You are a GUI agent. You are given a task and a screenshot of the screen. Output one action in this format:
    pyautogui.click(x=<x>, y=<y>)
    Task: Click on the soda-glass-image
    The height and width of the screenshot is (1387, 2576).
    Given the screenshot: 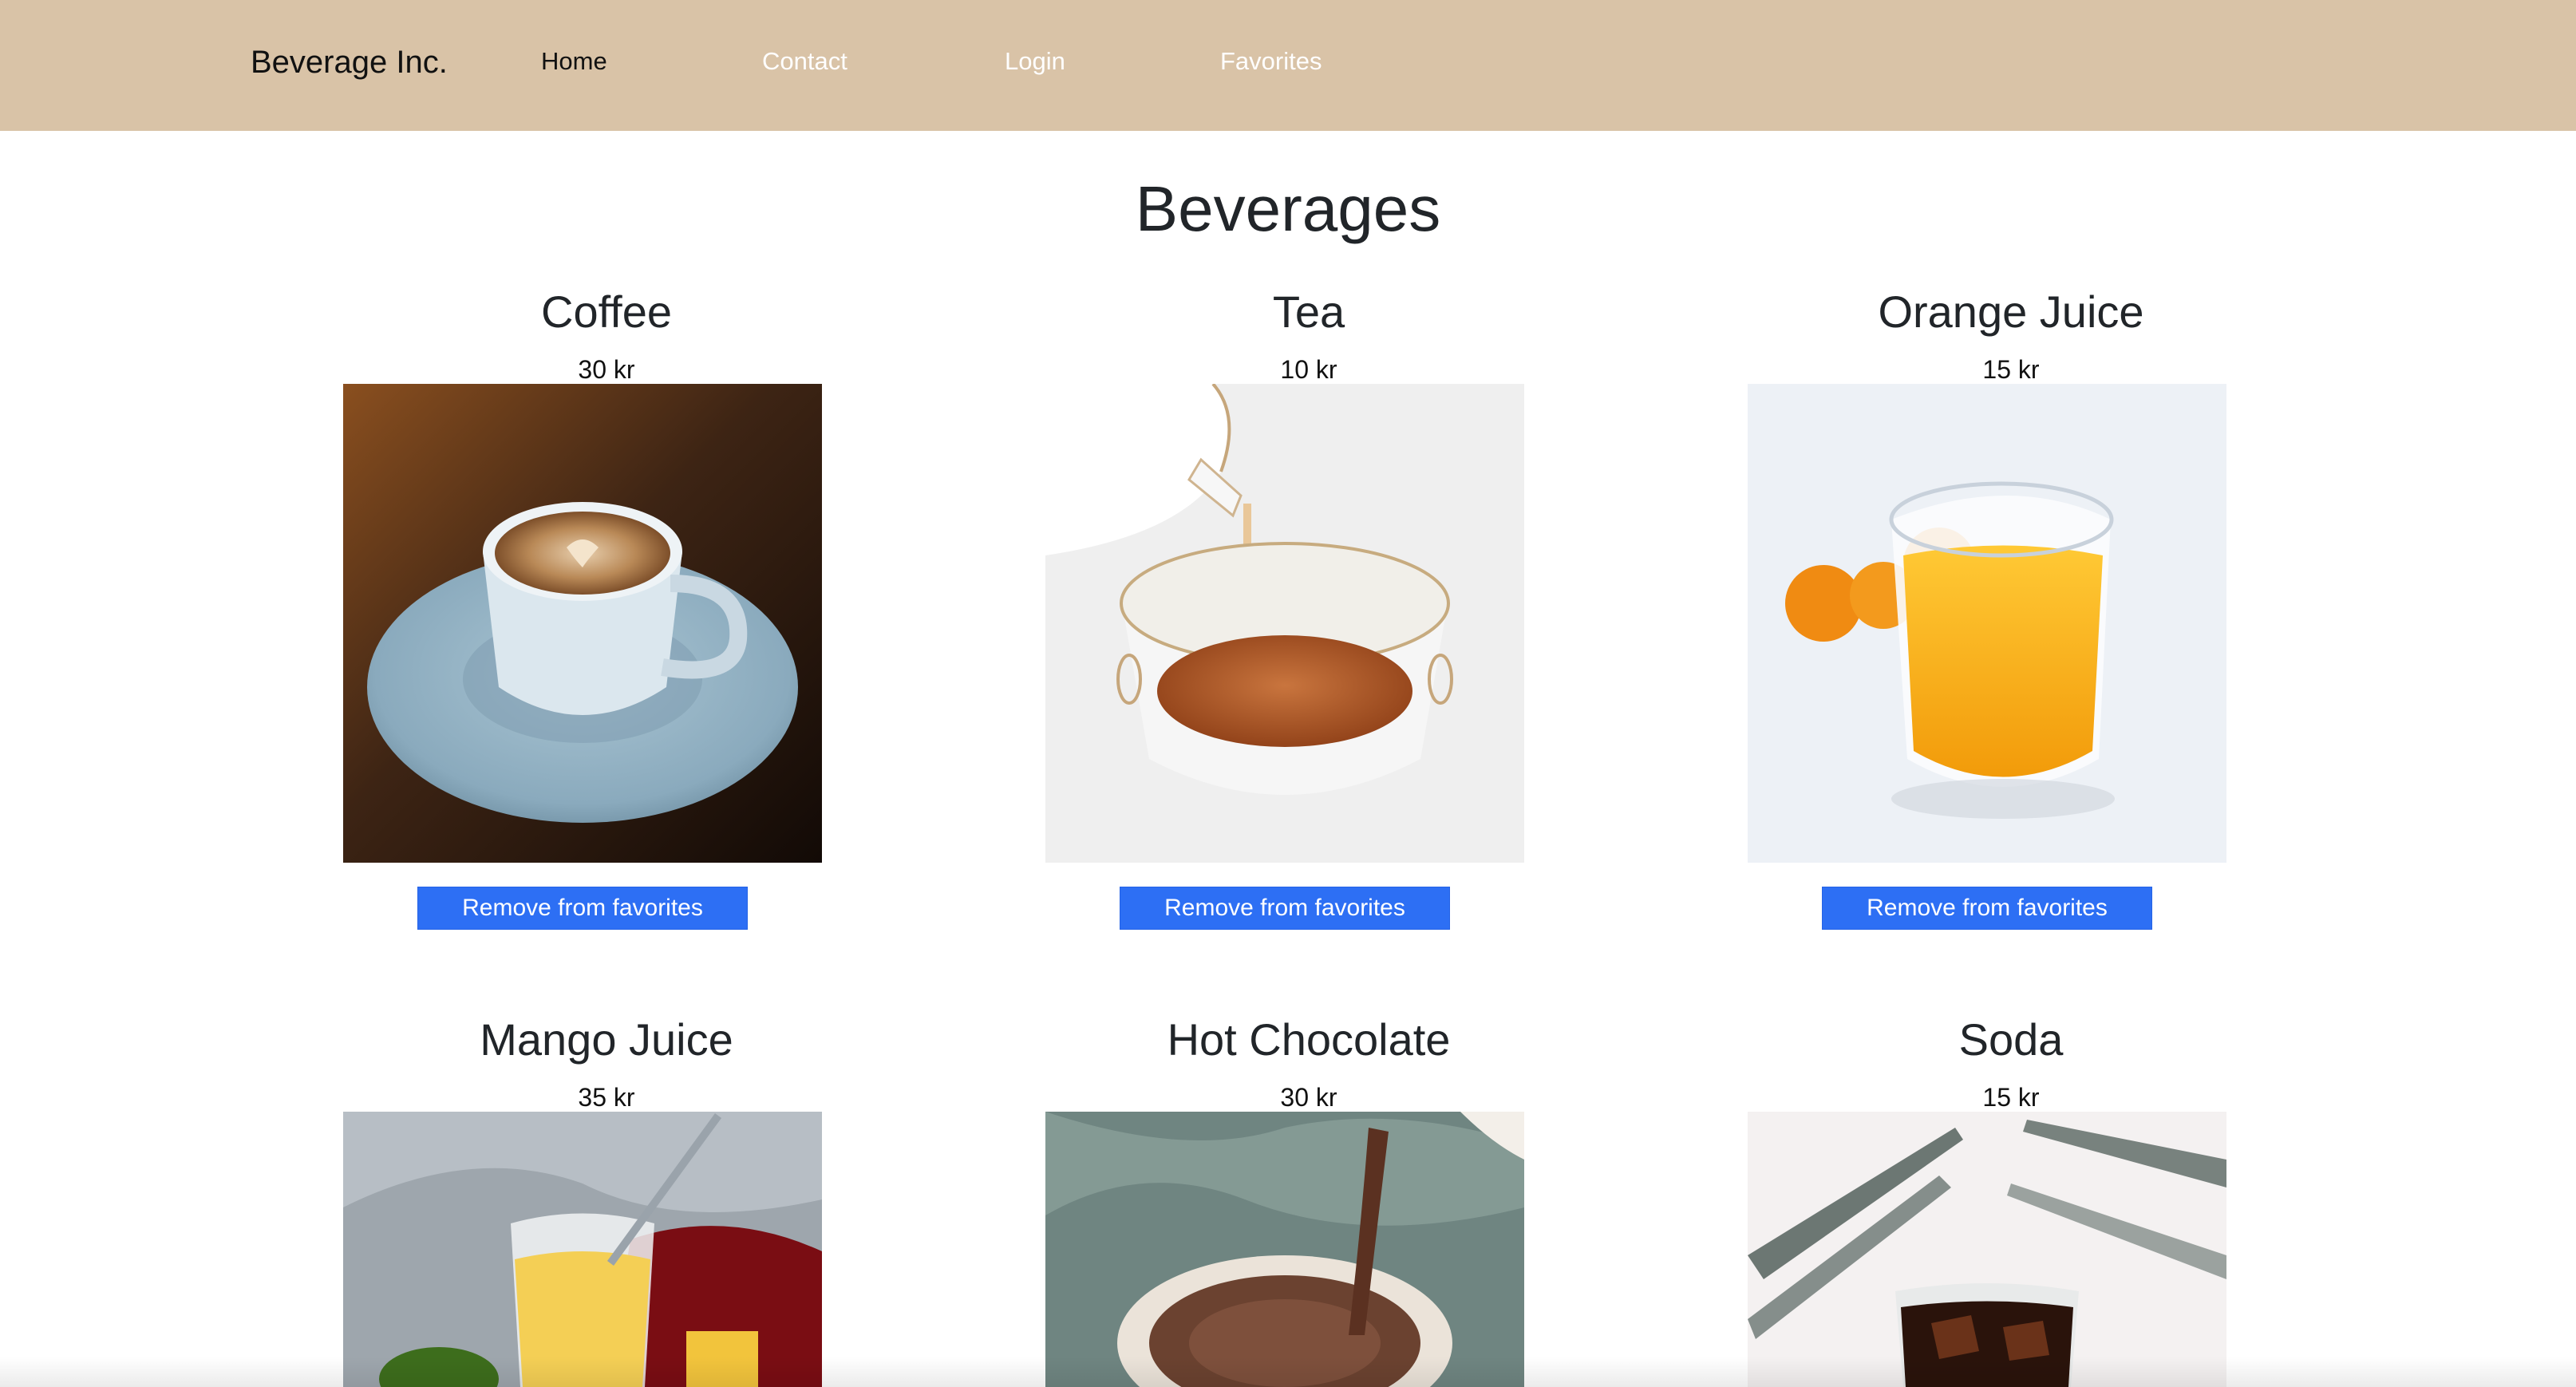 What is the action you would take?
    pyautogui.click(x=1987, y=1249)
    